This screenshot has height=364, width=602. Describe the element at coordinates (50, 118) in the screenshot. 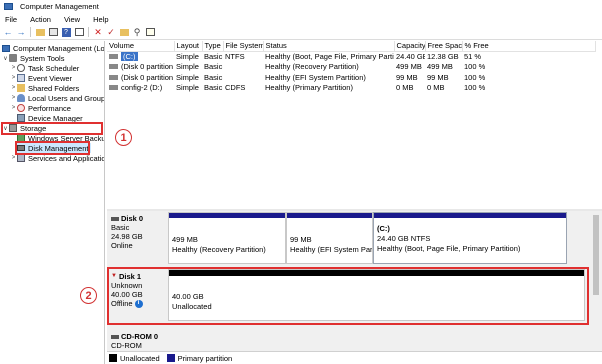

I see `tree-item-device-manager: Device Manager` at that location.